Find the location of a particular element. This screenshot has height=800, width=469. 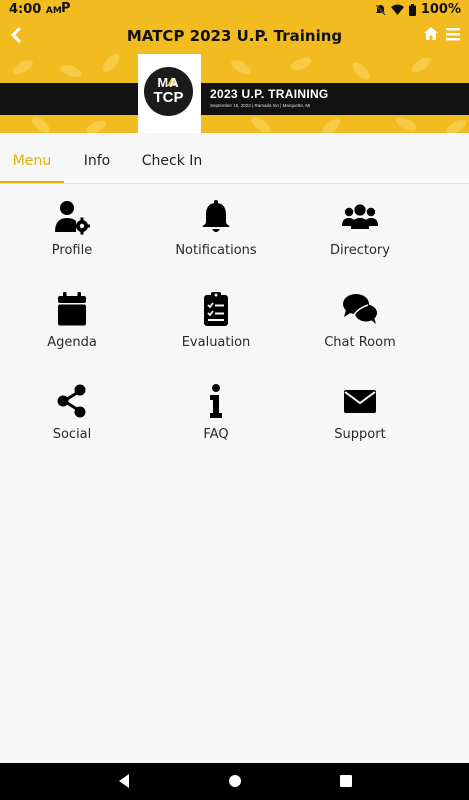

users-icon is located at coordinates (360, 216).